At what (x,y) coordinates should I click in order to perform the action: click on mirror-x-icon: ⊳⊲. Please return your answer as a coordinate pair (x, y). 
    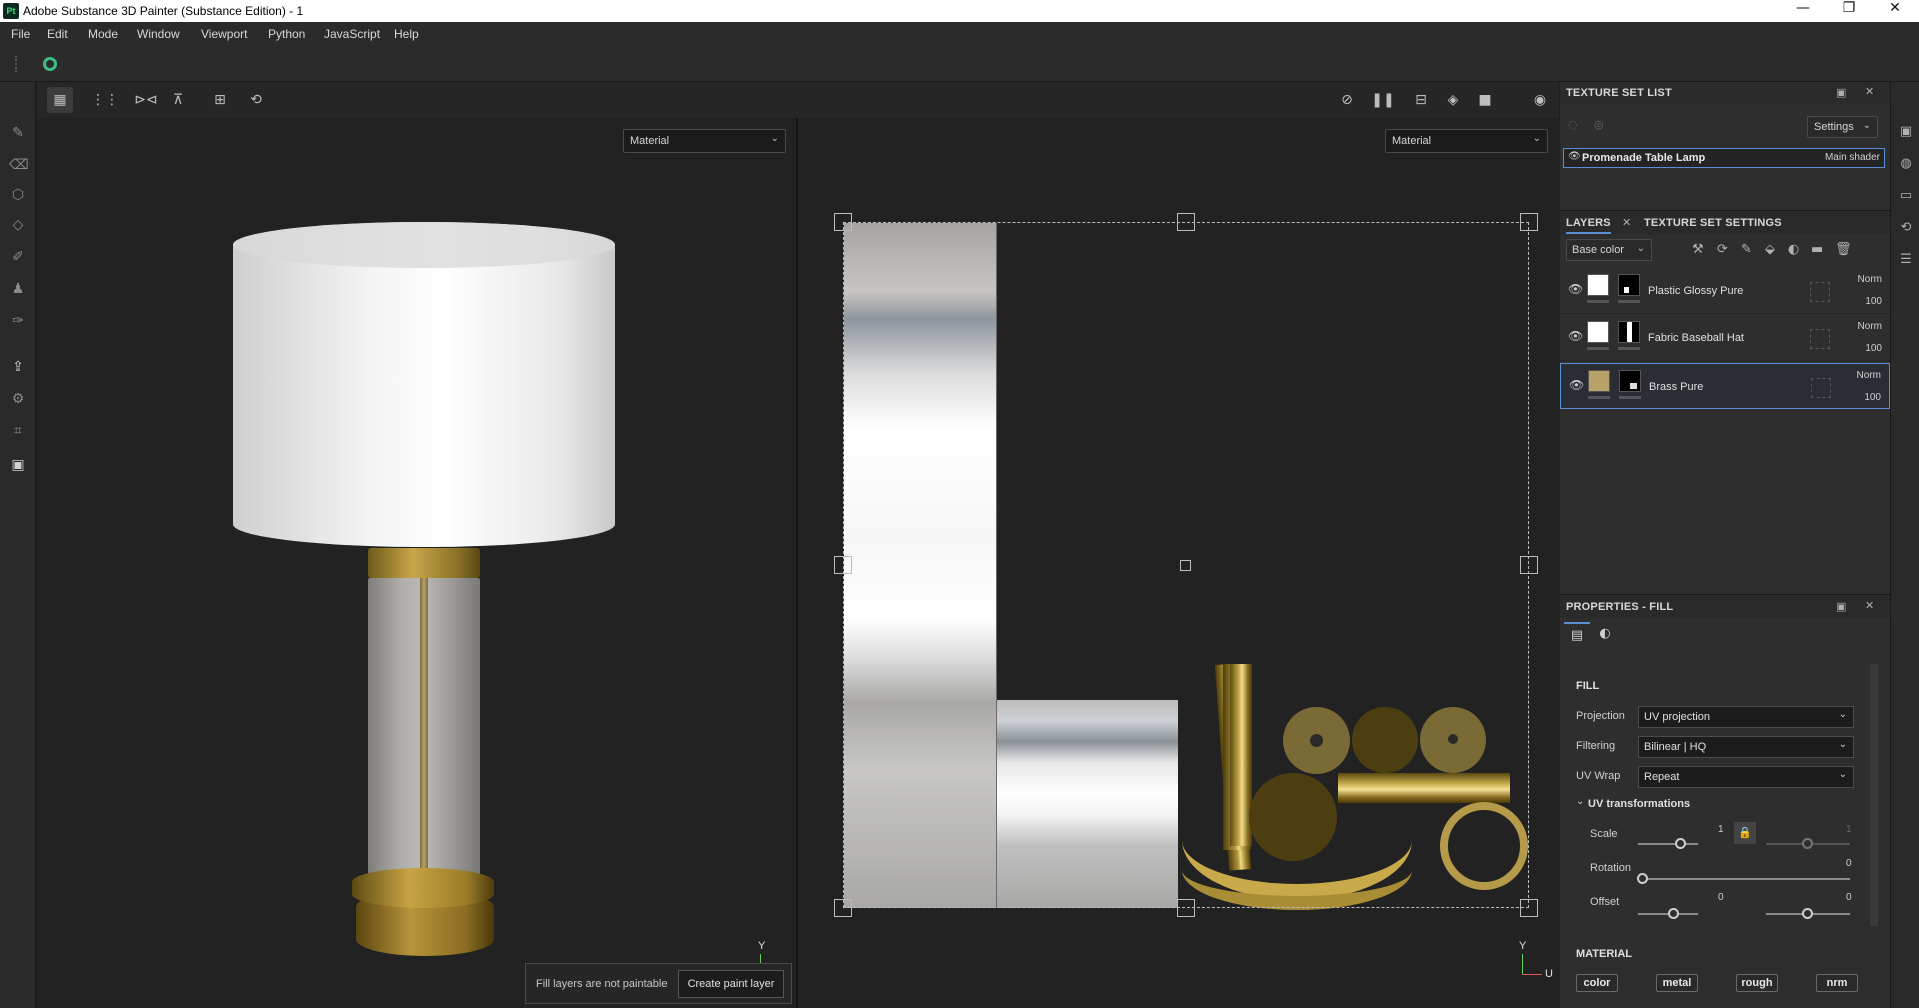
    Looking at the image, I should click on (146, 100).